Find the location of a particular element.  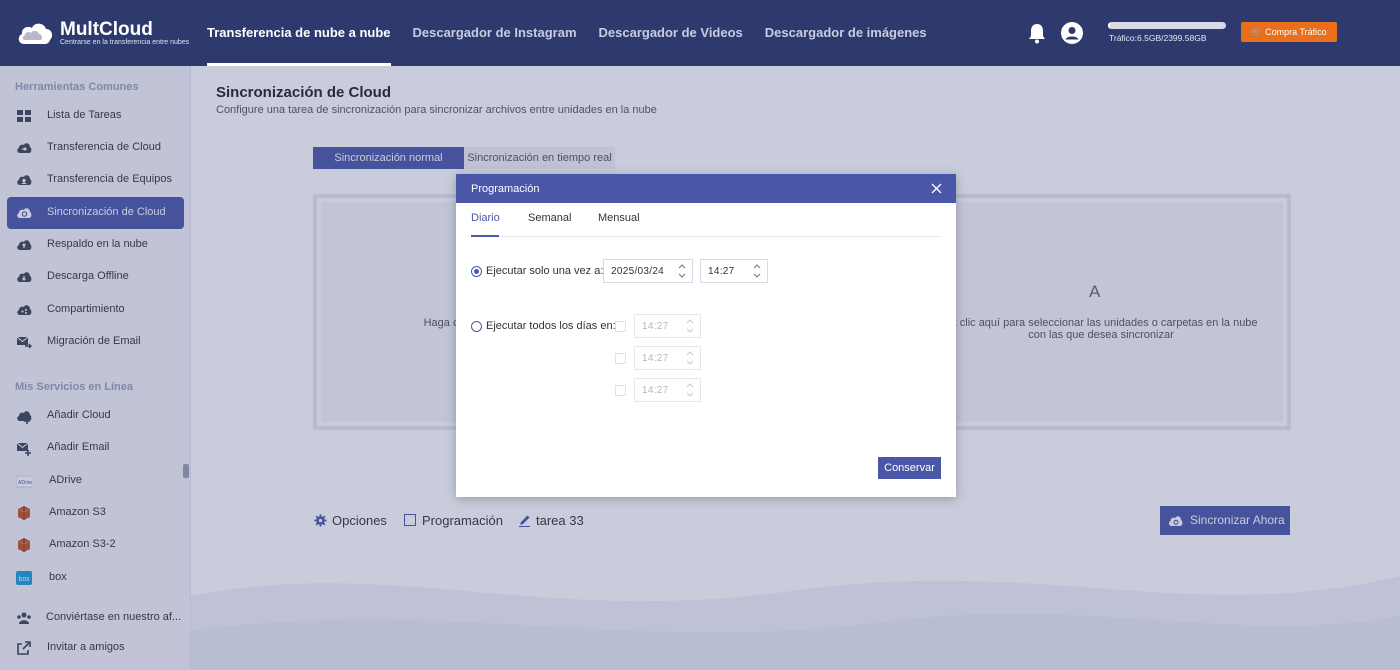

topnav-image-downloader: Descargador de imágenes is located at coordinates (846, 33).